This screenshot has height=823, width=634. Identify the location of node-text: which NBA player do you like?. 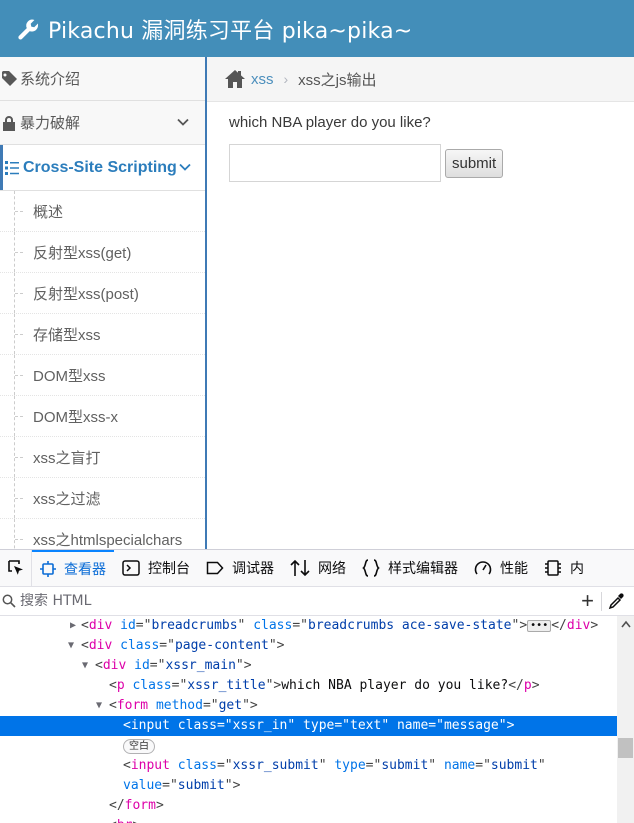
(395, 685).